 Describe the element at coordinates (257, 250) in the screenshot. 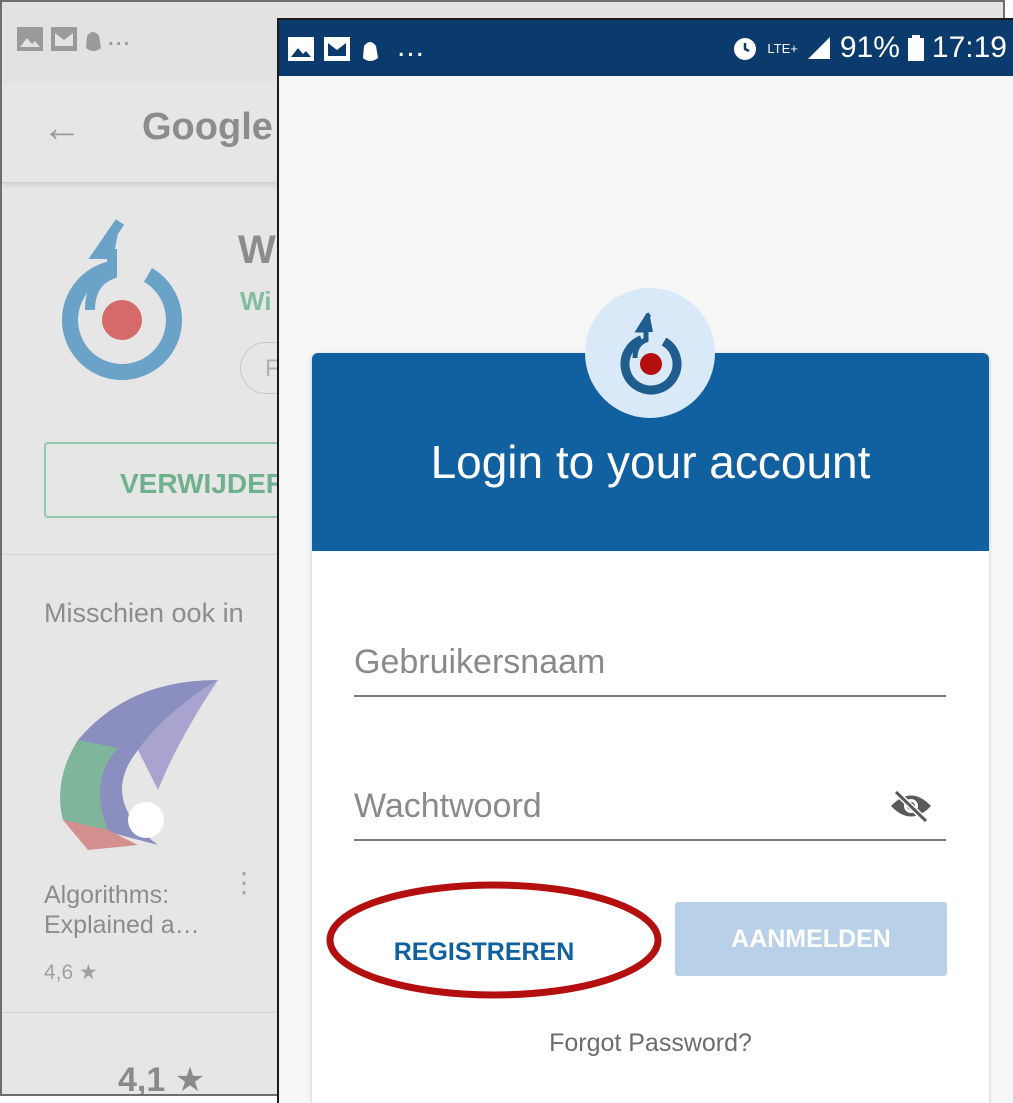

I see `app-name: W` at that location.